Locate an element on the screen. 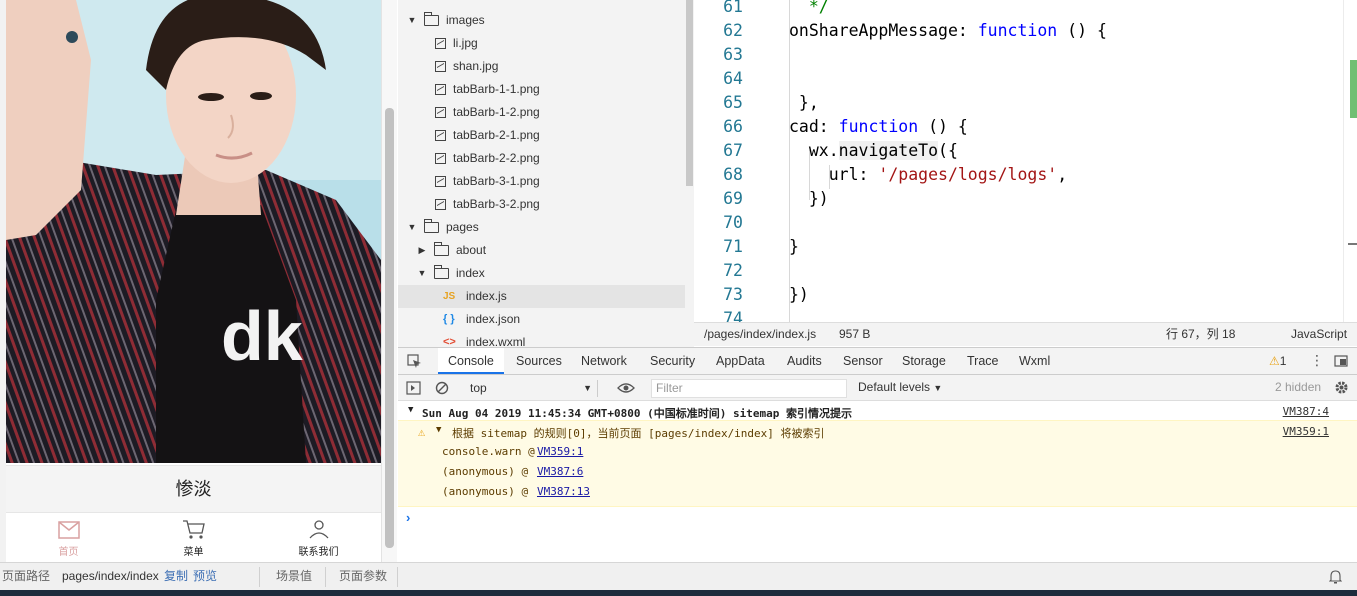  tree-label: tabBarb-2-1.png is located at coordinates (496, 135).